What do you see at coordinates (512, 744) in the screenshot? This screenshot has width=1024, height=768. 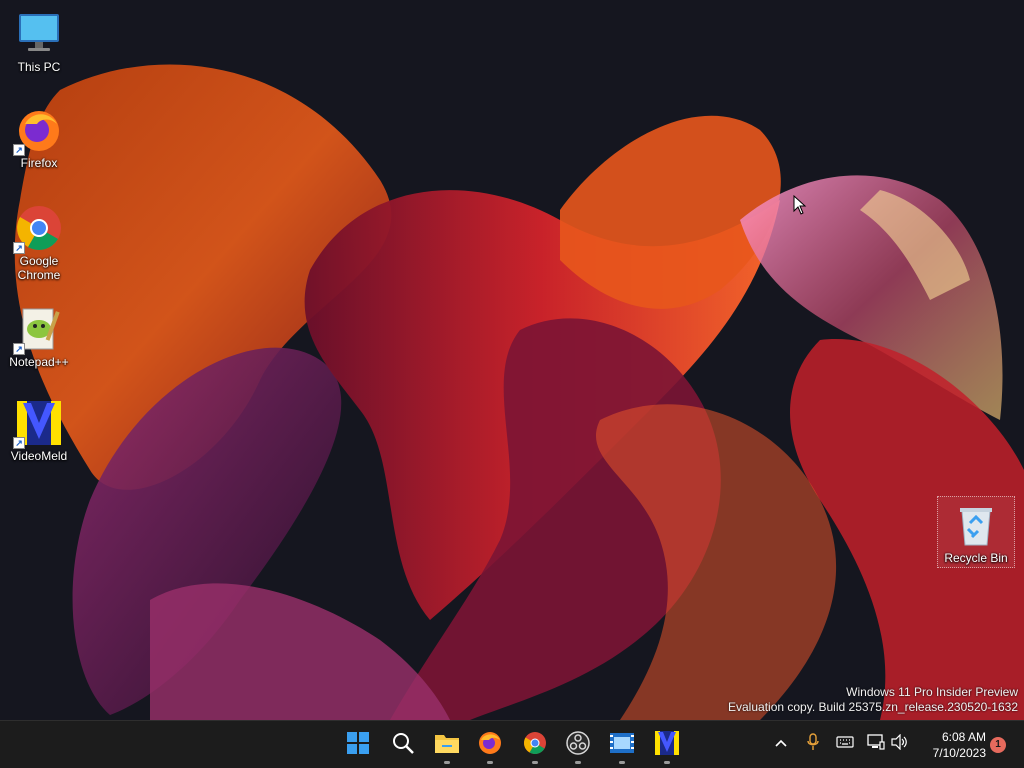 I see `taskbar: 6:08 AM 7/10/2023 1` at bounding box center [512, 744].